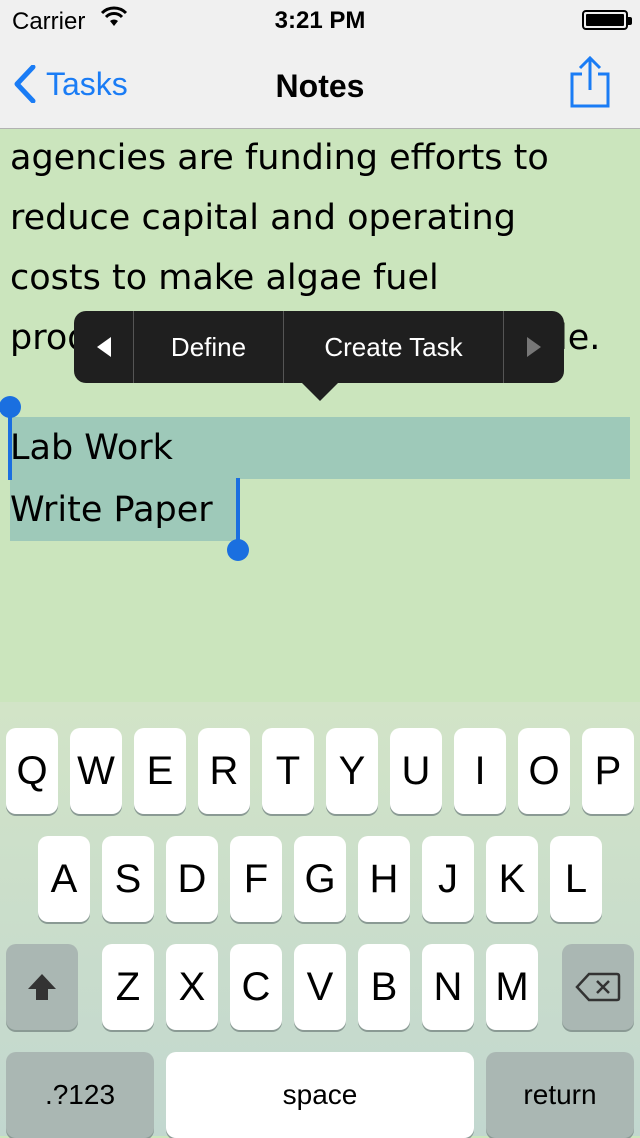  What do you see at coordinates (128, 879) in the screenshot?
I see `key-s: S` at bounding box center [128, 879].